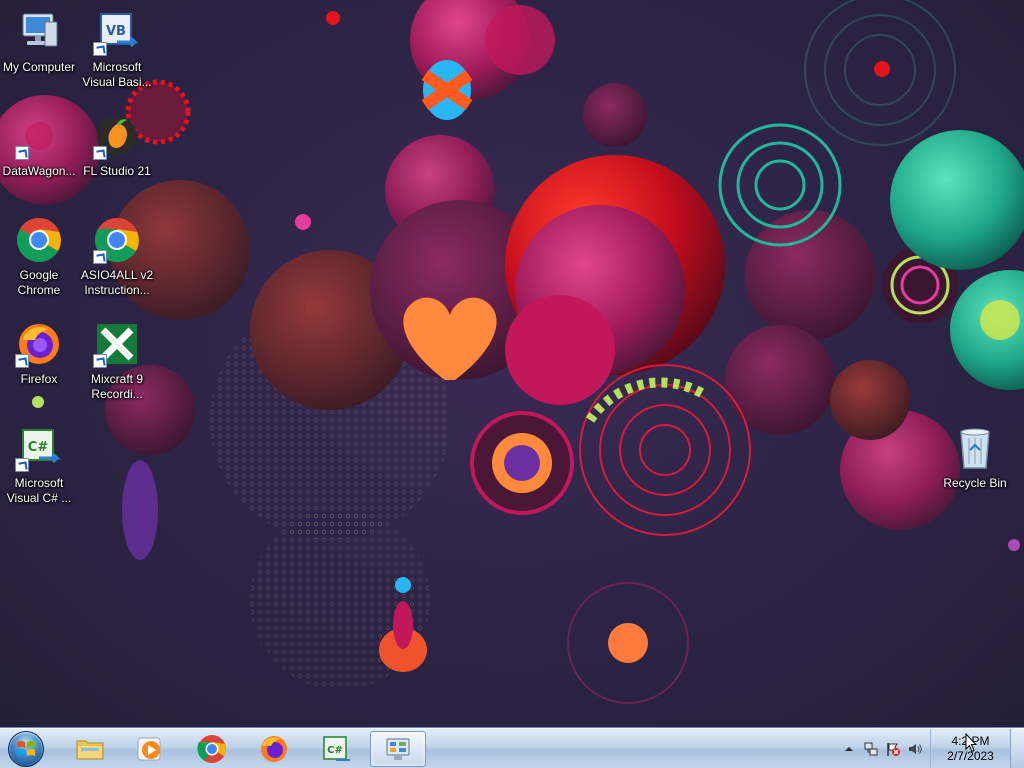 This screenshot has width=1024, height=768. I want to click on volume-icon, so click(915, 748).